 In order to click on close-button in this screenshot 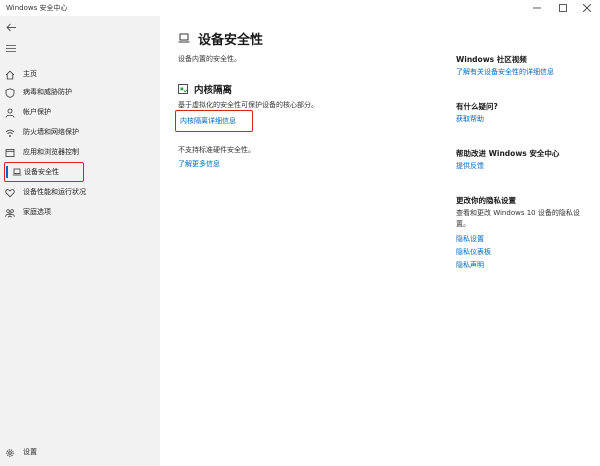, I will do `click(587, 8)`.